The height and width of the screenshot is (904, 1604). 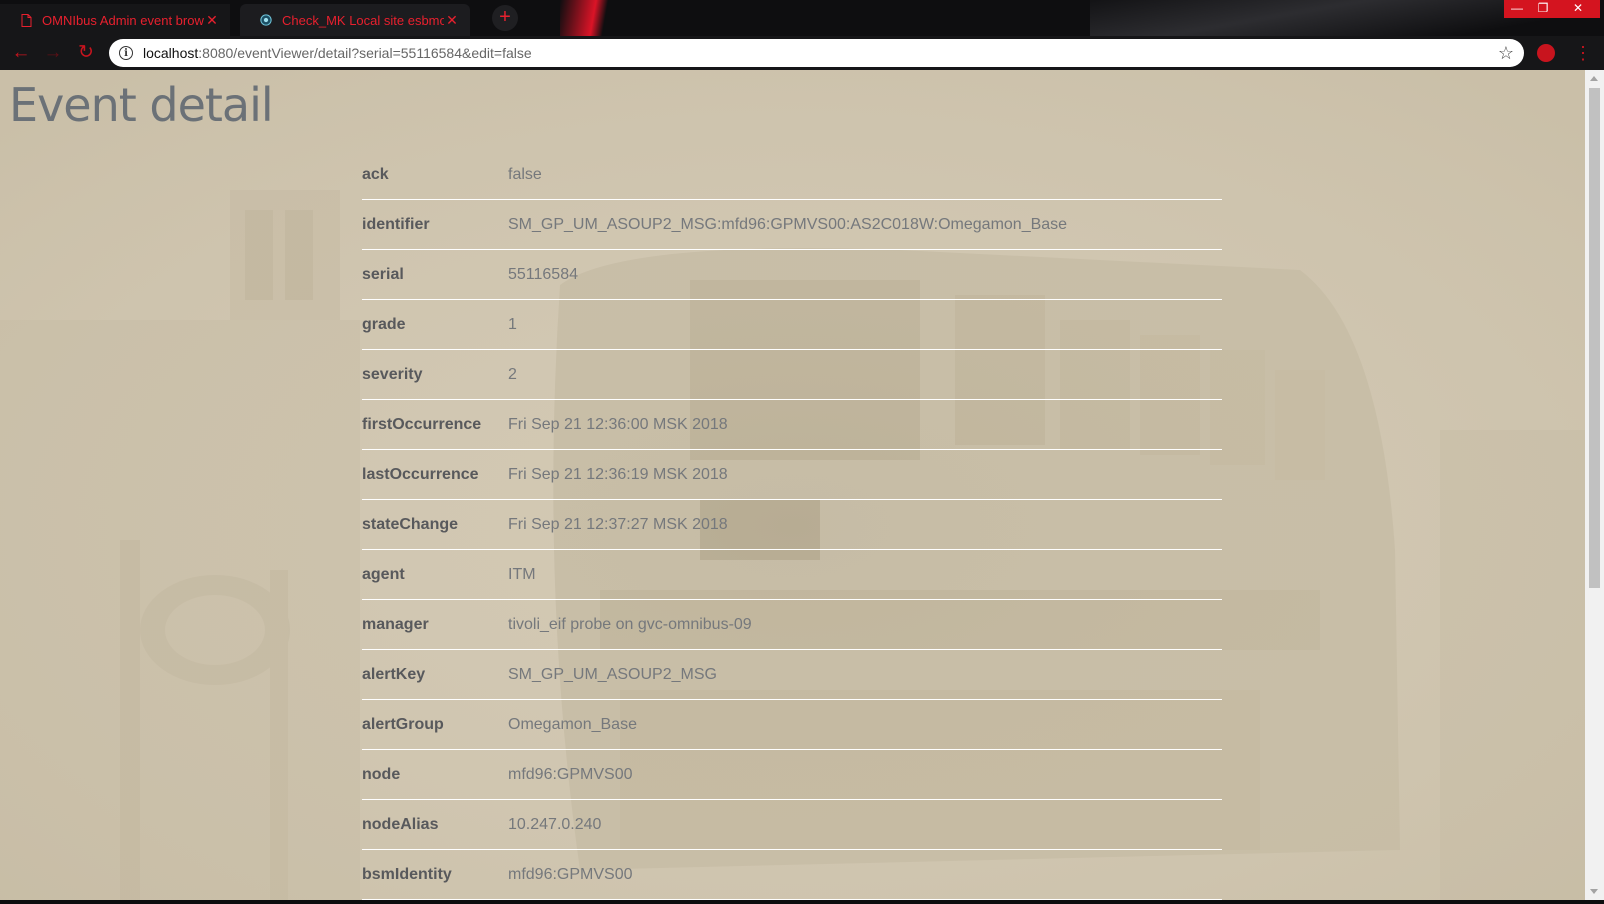 What do you see at coordinates (21, 53) in the screenshot?
I see `back-arrow-icon: ←` at bounding box center [21, 53].